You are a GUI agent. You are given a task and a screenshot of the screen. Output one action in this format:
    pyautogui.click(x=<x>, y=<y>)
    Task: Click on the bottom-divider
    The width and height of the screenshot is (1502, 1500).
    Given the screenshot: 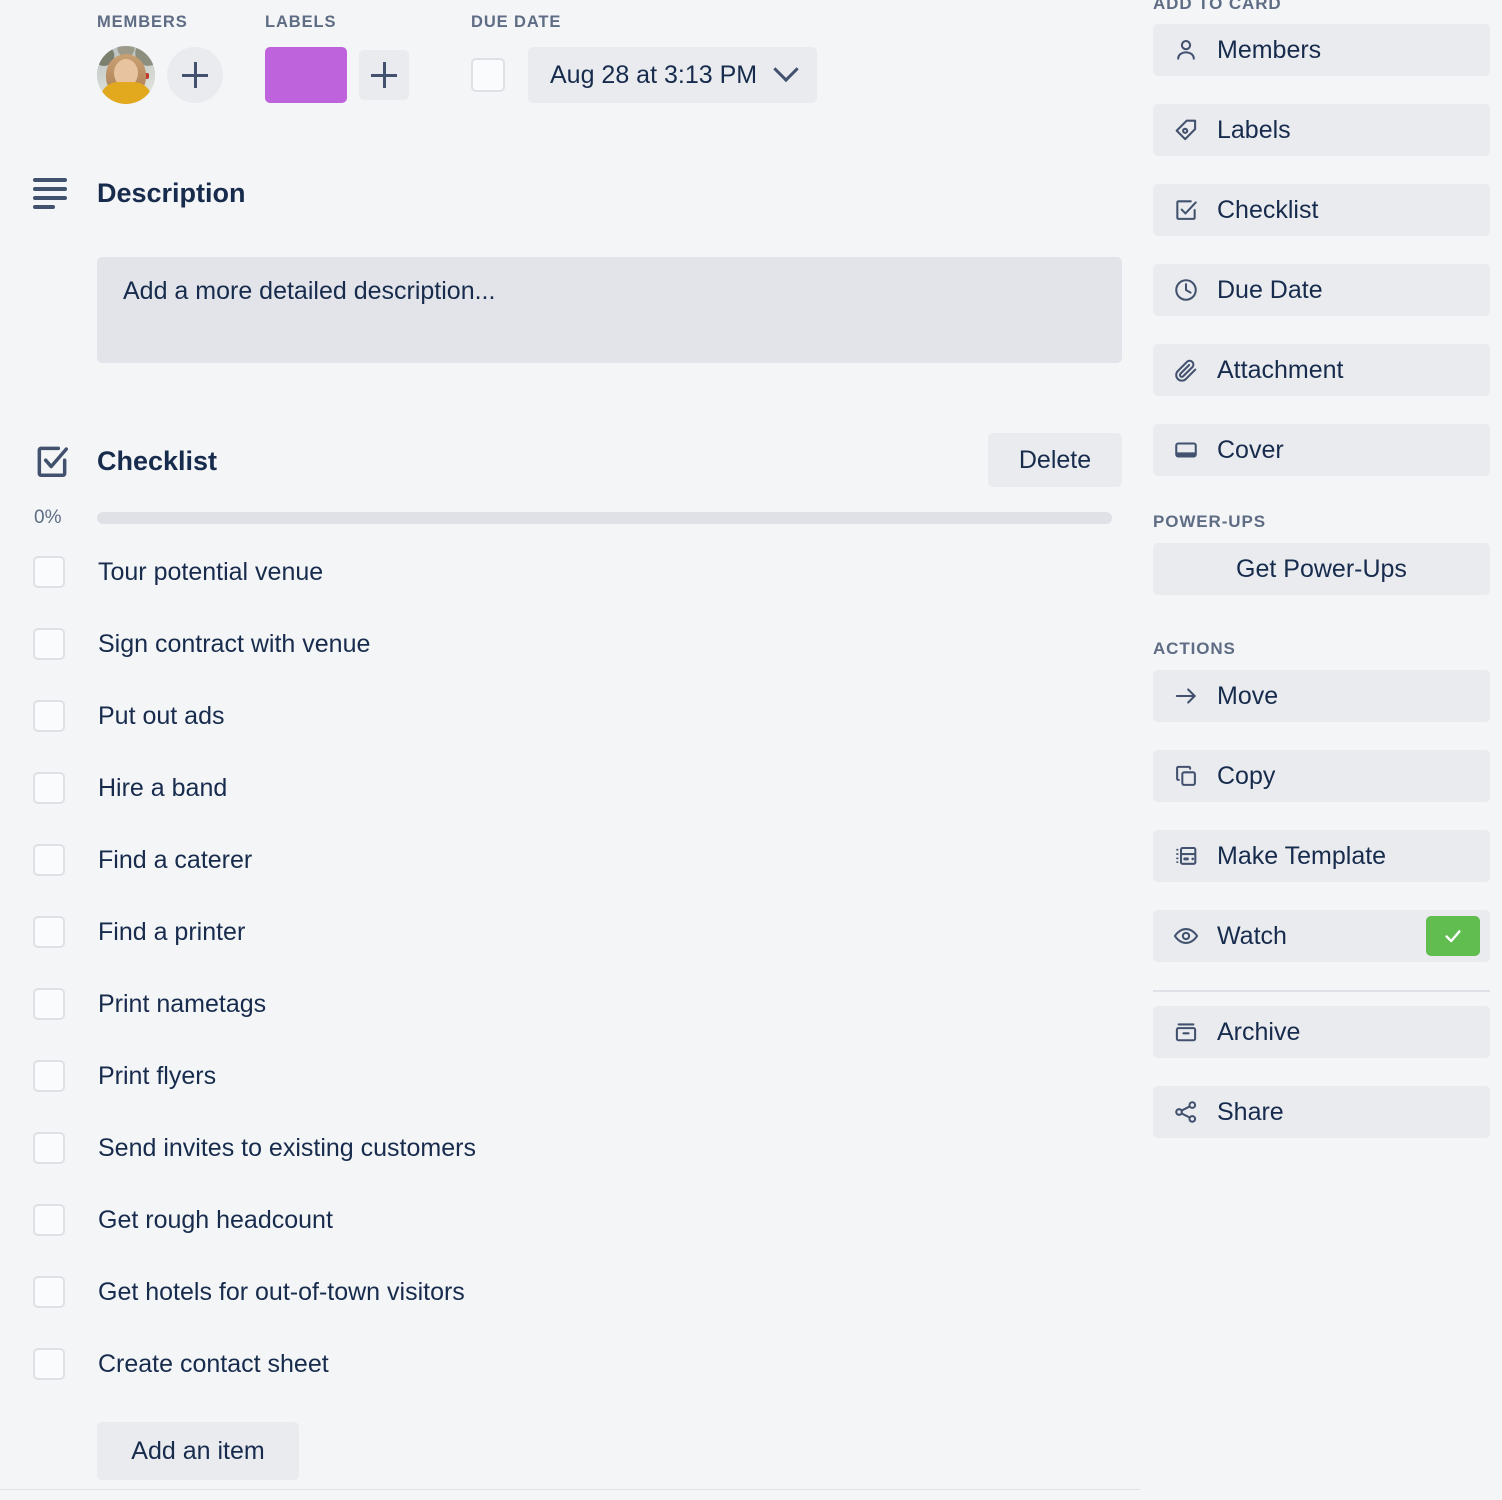 What is the action you would take?
    pyautogui.click(x=570, y=1489)
    